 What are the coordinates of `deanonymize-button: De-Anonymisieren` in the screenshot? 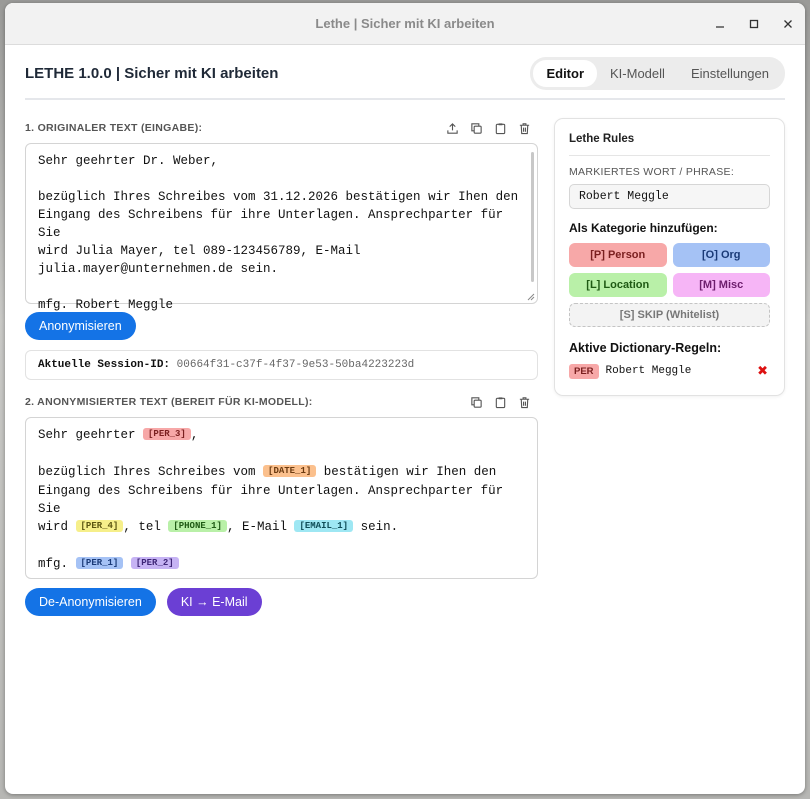 It's located at (90, 602).